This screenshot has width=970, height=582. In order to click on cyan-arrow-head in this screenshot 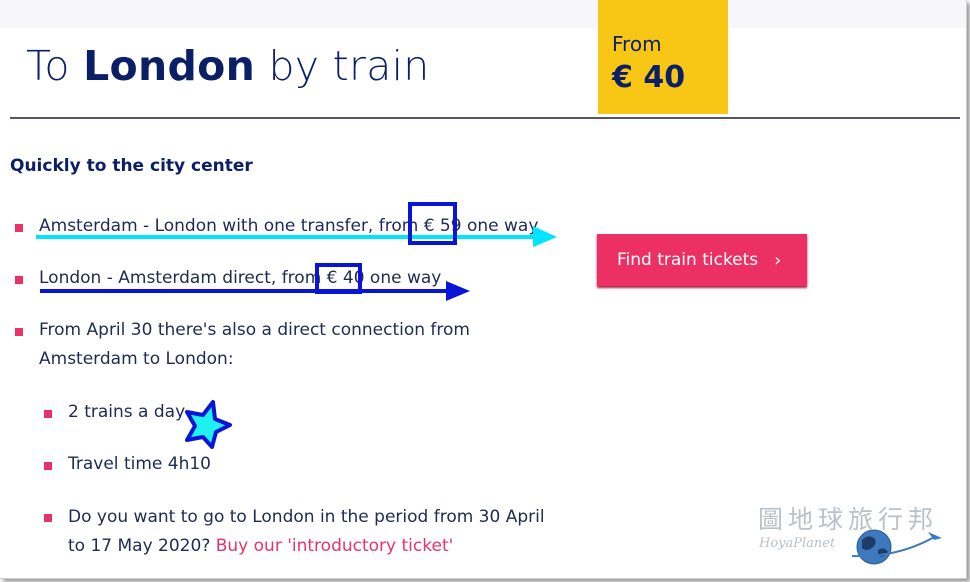, I will do `click(545, 236)`.